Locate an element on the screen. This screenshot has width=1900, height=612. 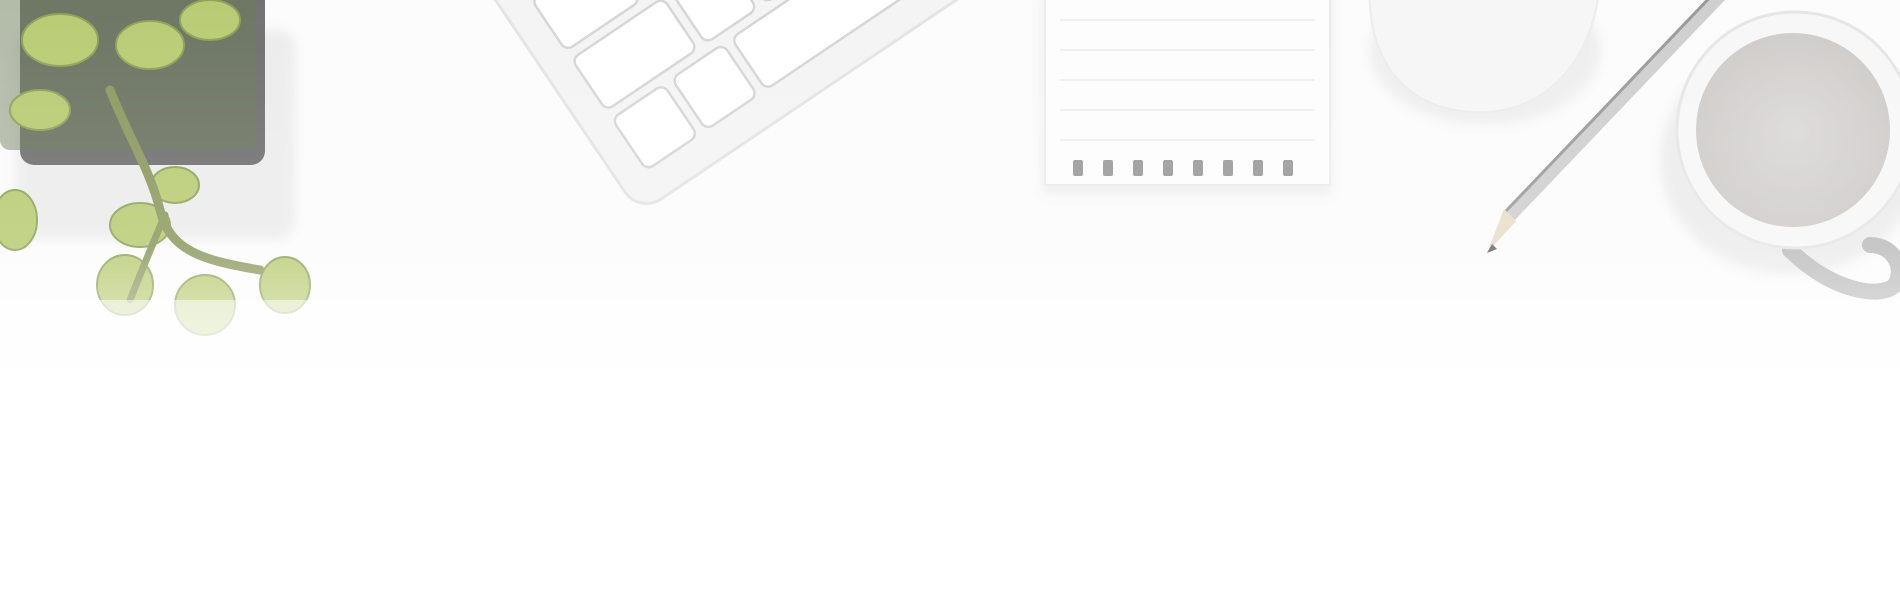
notepad-page is located at coordinates (1187, 93).